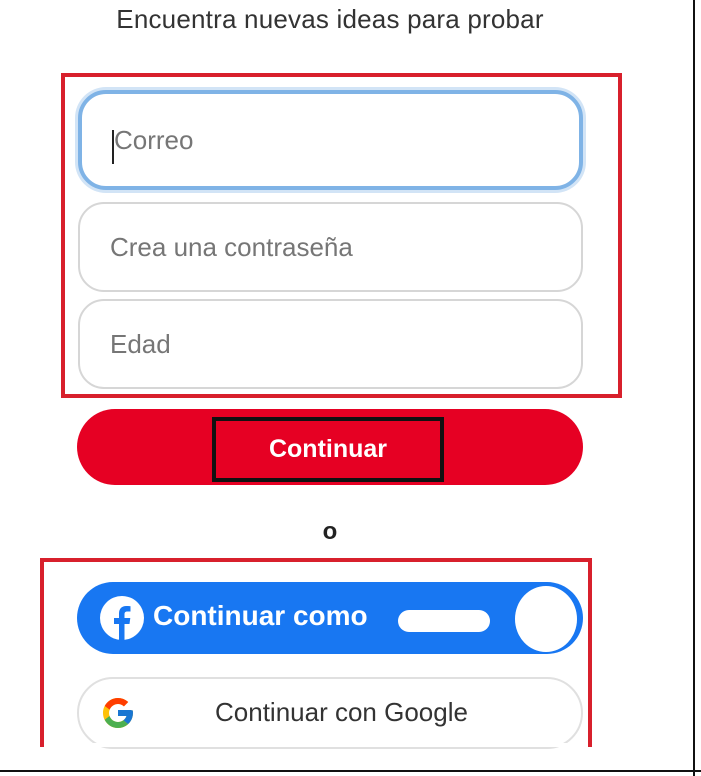 The width and height of the screenshot is (701, 776). I want to click on facebook-button-label: Continuar como, so click(260, 616).